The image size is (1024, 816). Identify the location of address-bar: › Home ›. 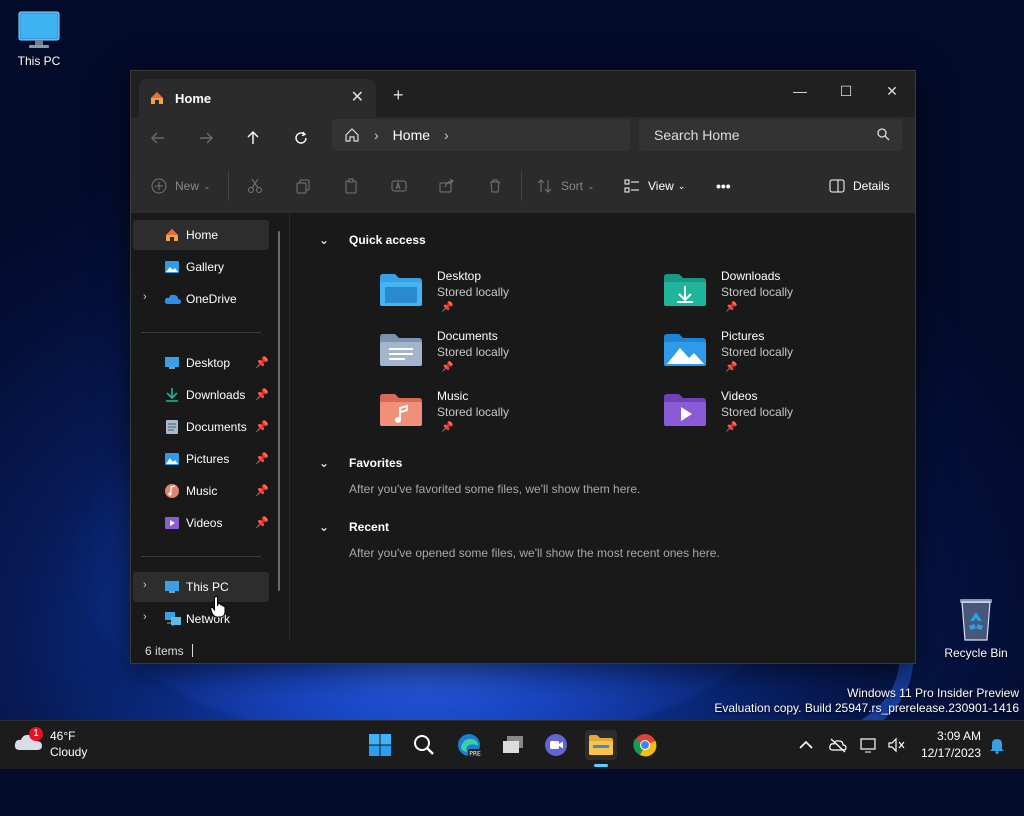
(481, 135).